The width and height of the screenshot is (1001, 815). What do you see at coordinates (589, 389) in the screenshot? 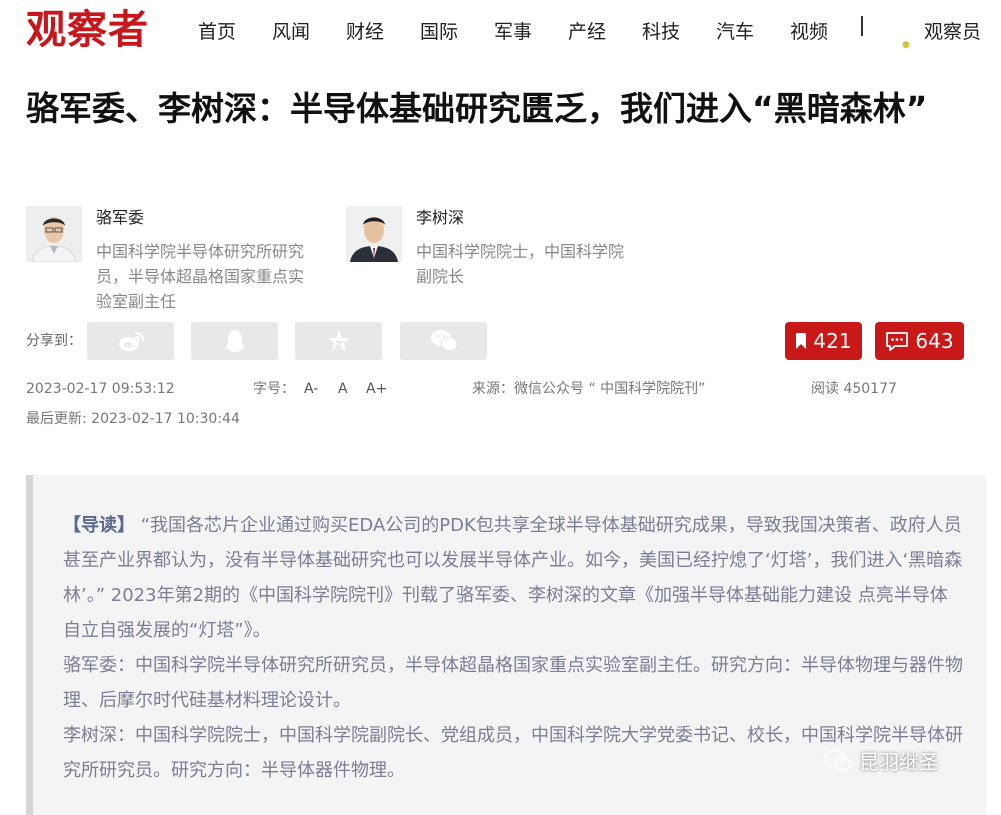
I see `article-source: 来源：微信公众号 “ 中国科学院院刊”` at bounding box center [589, 389].